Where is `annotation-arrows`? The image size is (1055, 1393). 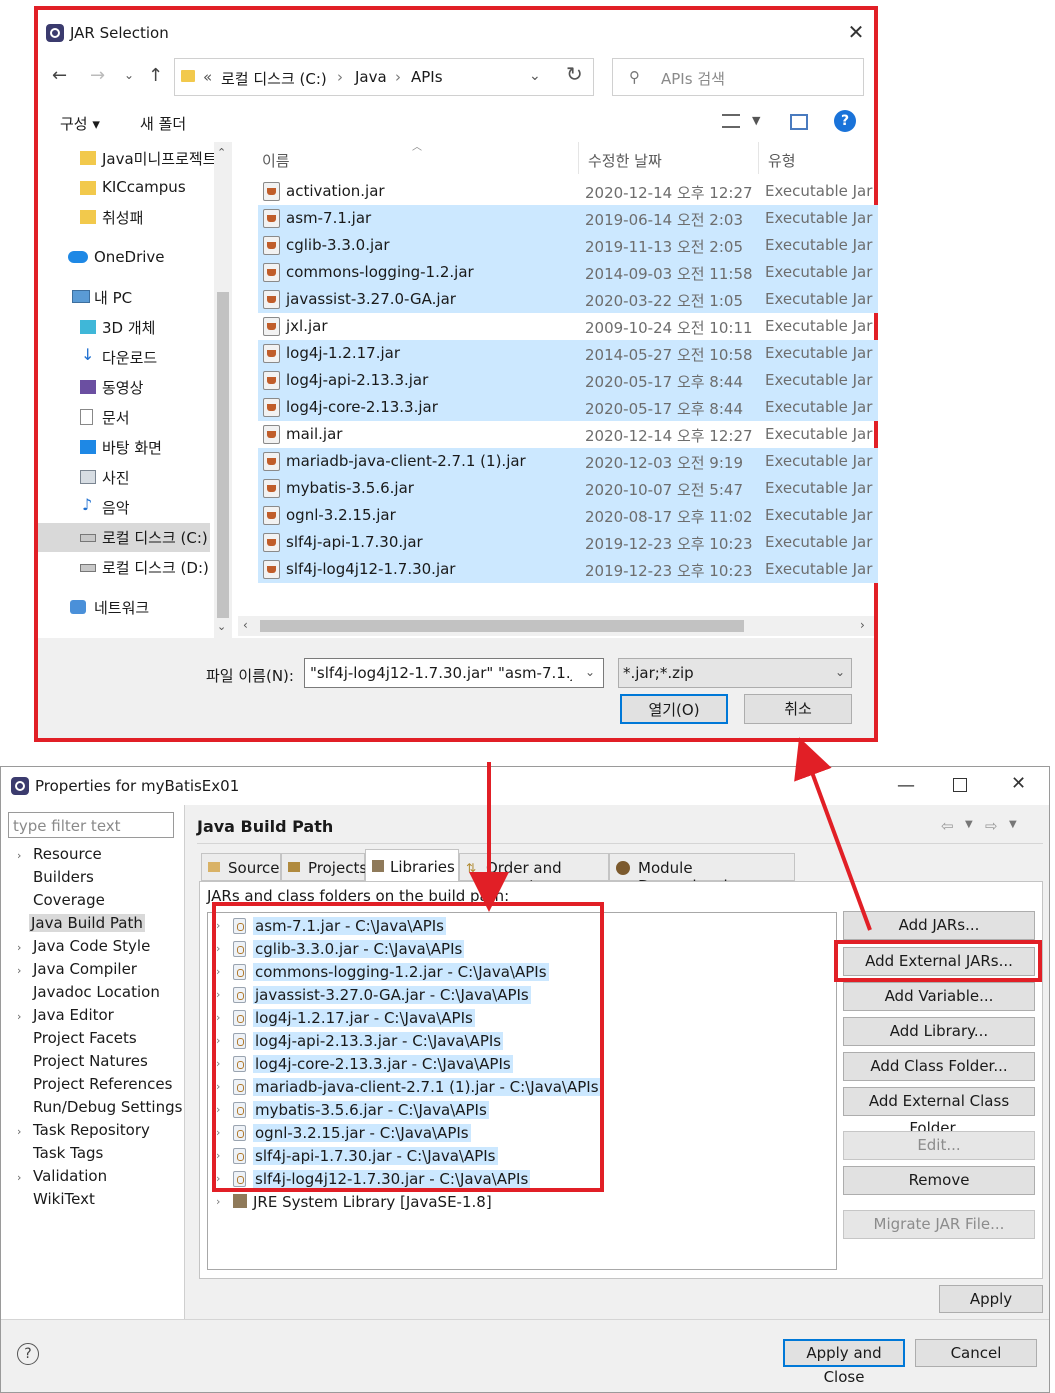 annotation-arrows is located at coordinates (670, 834).